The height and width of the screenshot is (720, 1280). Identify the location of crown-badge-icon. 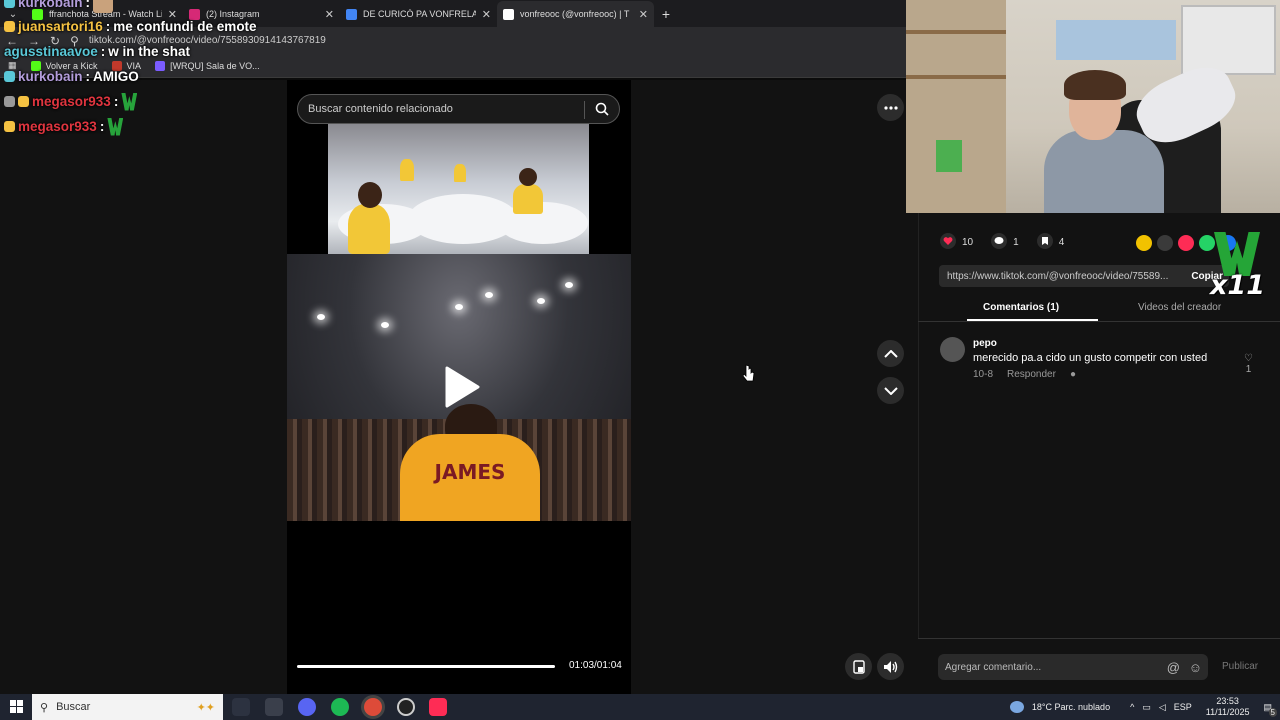
(9, 126).